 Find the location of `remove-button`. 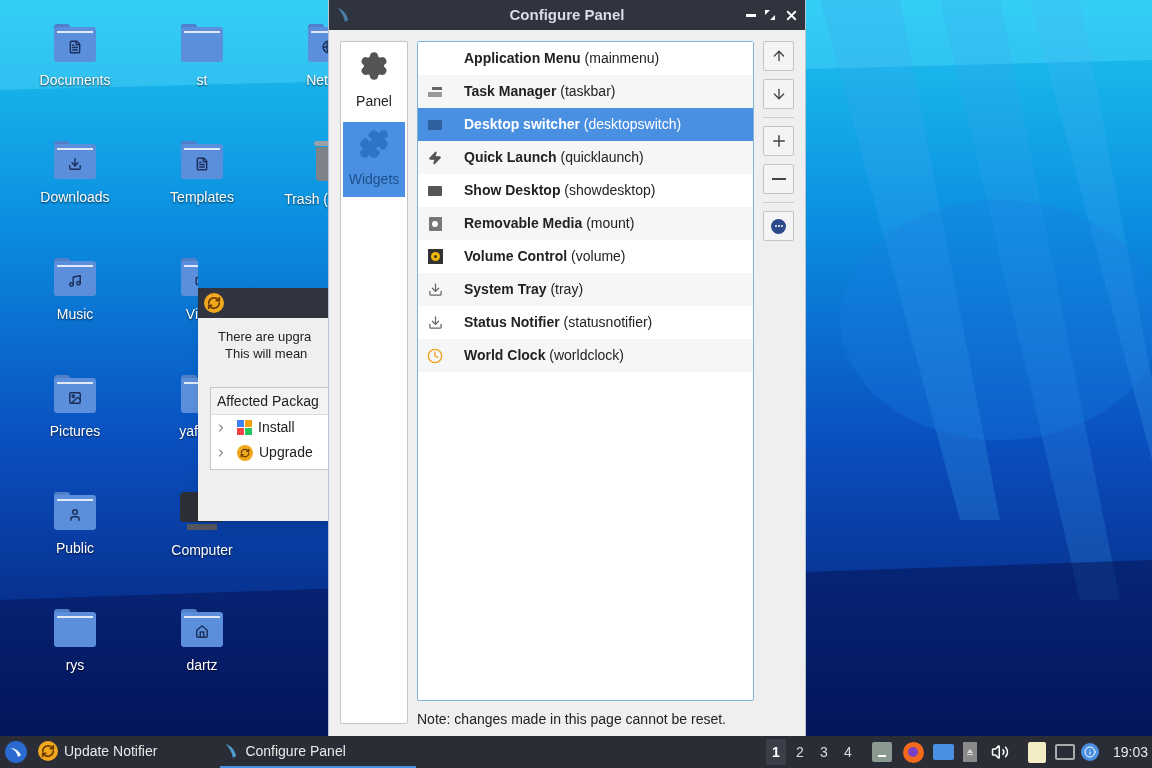

remove-button is located at coordinates (778, 179).